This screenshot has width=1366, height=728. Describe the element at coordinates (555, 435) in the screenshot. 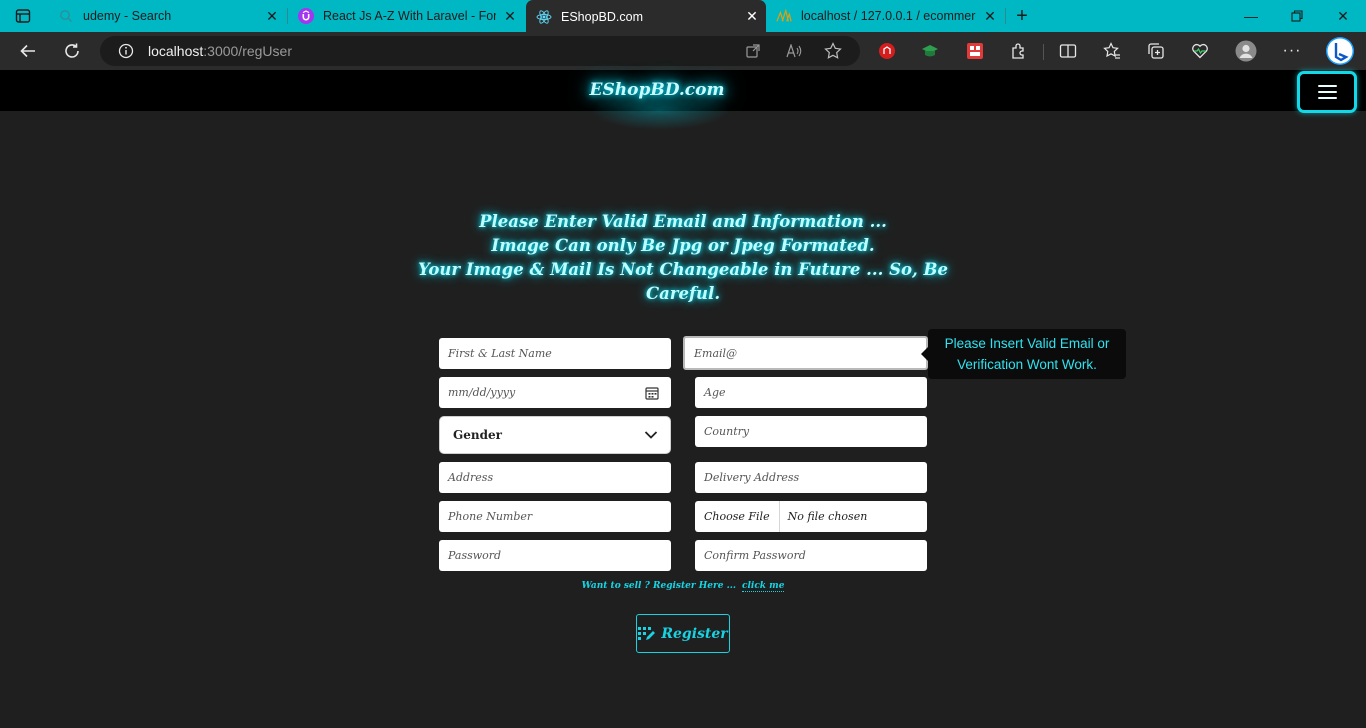

I see `gender-select: Gender` at that location.